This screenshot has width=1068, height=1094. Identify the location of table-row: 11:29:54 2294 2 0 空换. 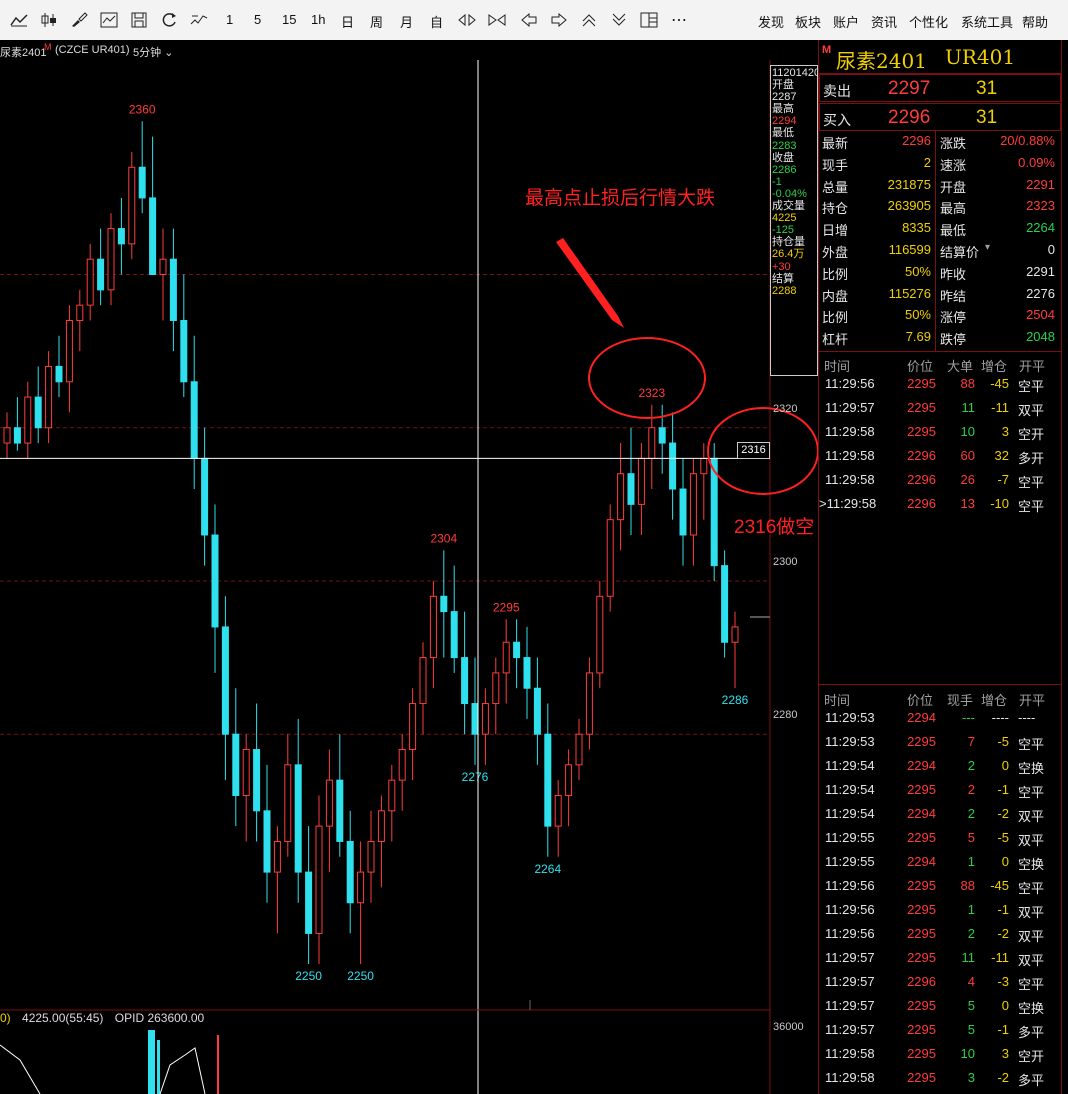
(940, 768).